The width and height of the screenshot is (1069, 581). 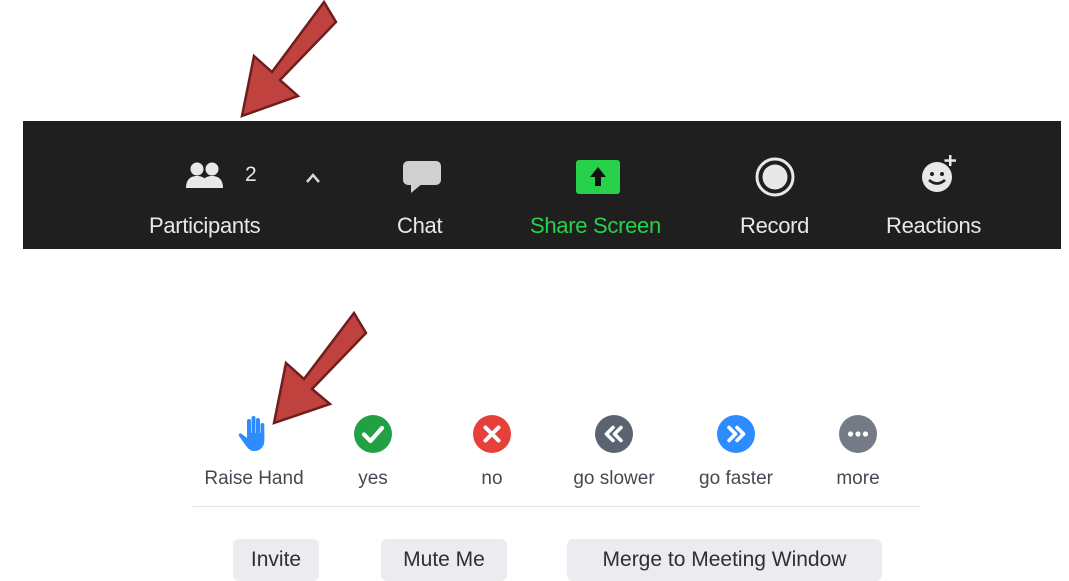 I want to click on invite-button: Invite, so click(x=276, y=560).